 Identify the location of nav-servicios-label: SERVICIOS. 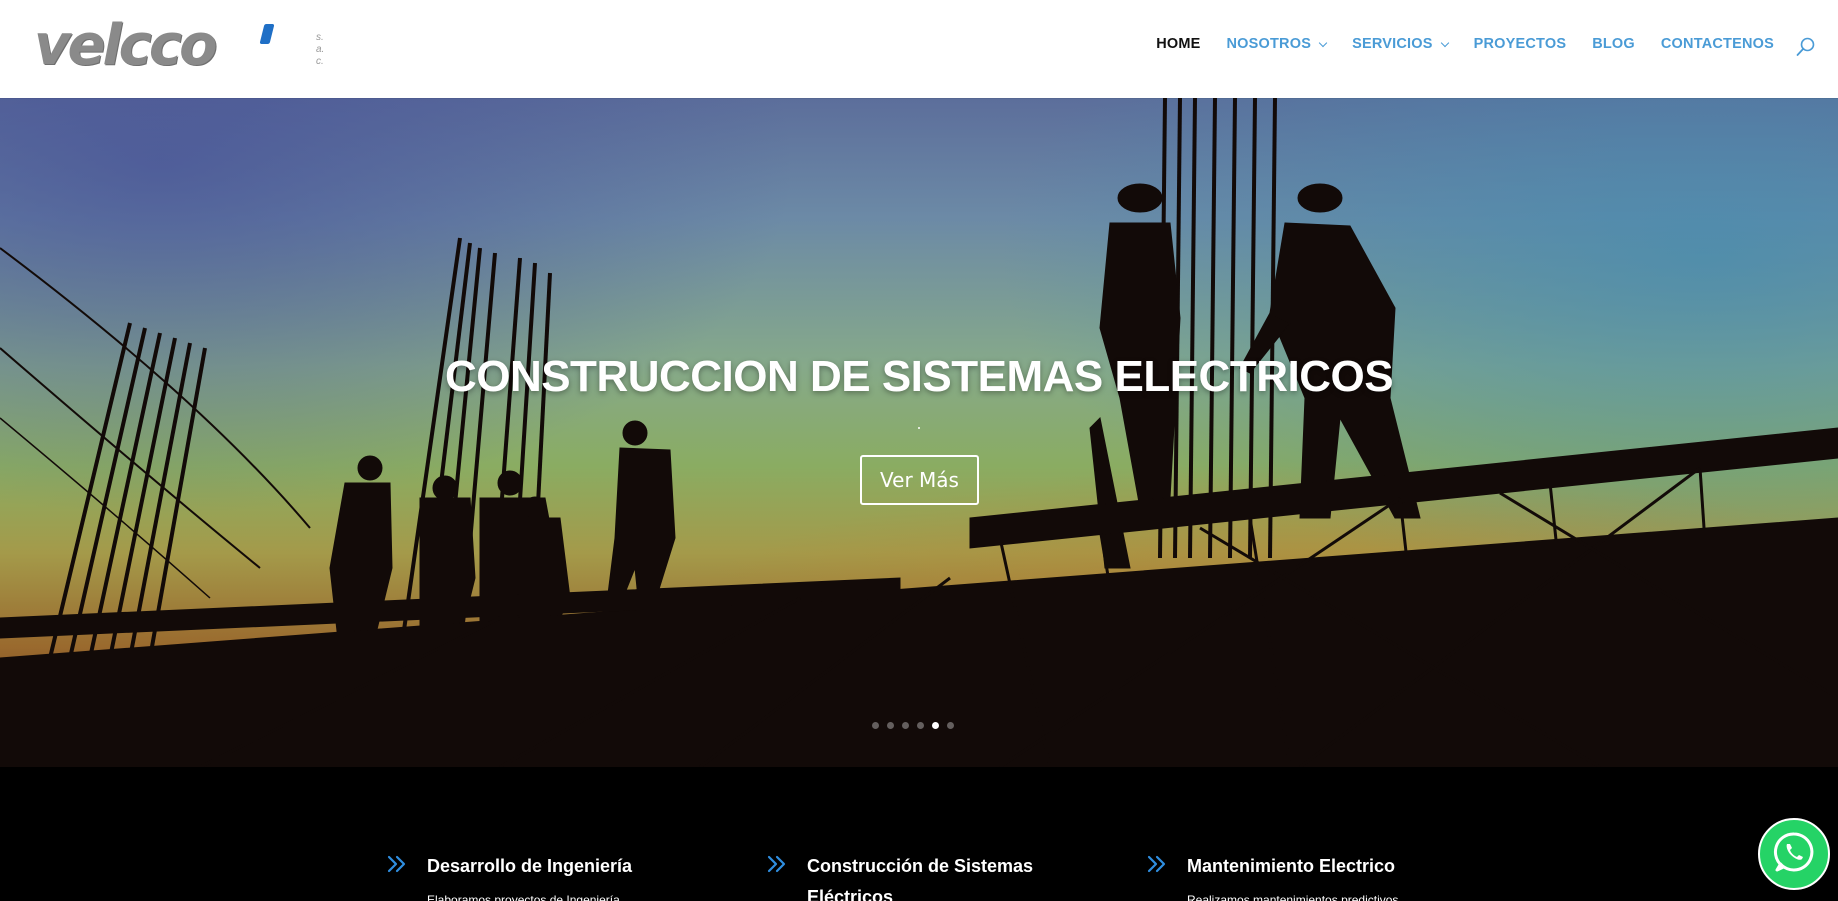
(1392, 44).